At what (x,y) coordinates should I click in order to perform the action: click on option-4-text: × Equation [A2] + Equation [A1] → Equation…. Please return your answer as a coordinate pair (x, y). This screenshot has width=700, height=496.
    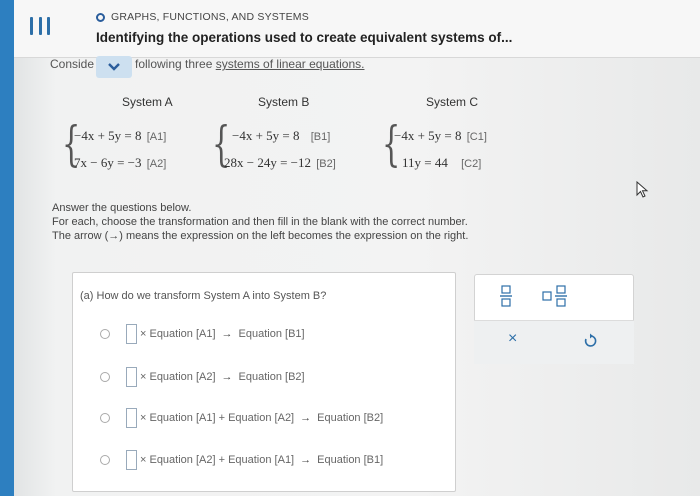
    Looking at the image, I should click on (262, 460).